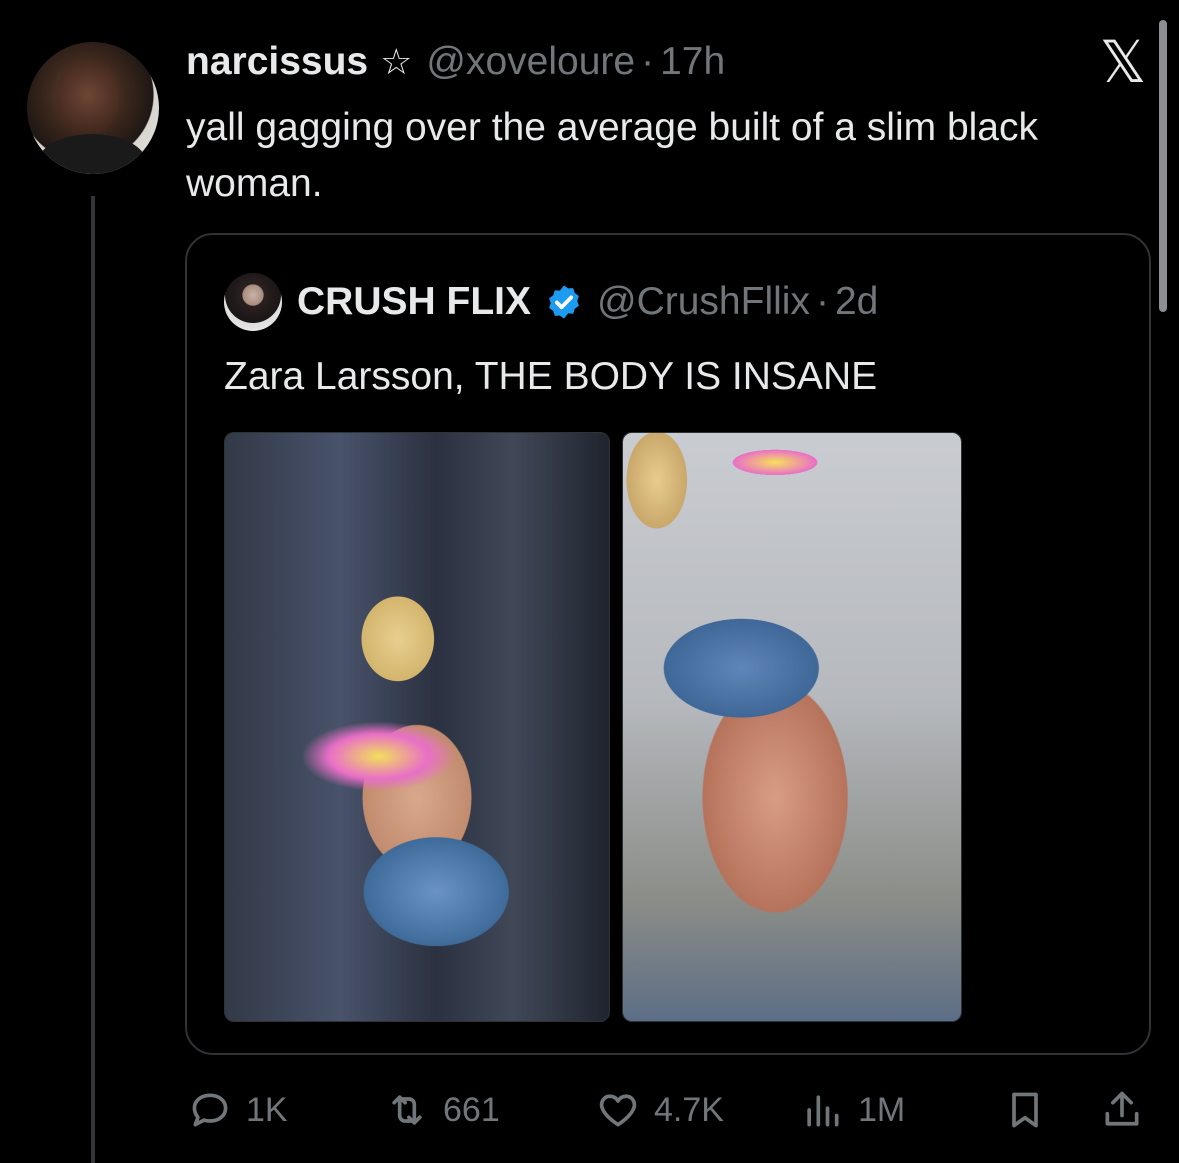 This screenshot has height=1163, width=1179. What do you see at coordinates (587, 302) in the screenshot?
I see `quoted-tweet-header: CRUSH FLIX @CrushFllix · 2d` at bounding box center [587, 302].